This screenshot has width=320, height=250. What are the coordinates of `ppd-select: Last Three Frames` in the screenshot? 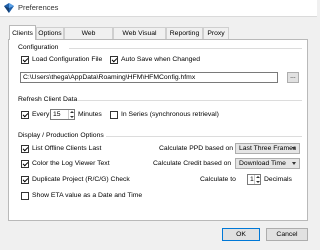 It's located at (267, 148).